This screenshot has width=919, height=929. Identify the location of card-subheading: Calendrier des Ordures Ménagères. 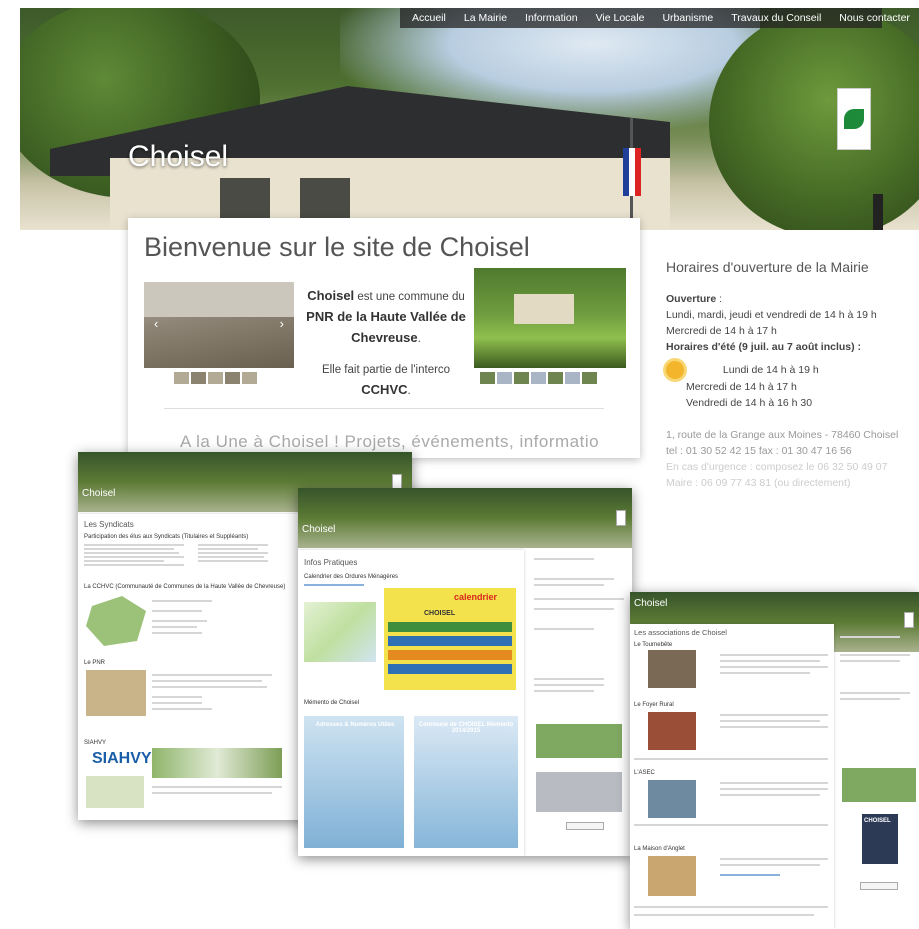
(351, 577).